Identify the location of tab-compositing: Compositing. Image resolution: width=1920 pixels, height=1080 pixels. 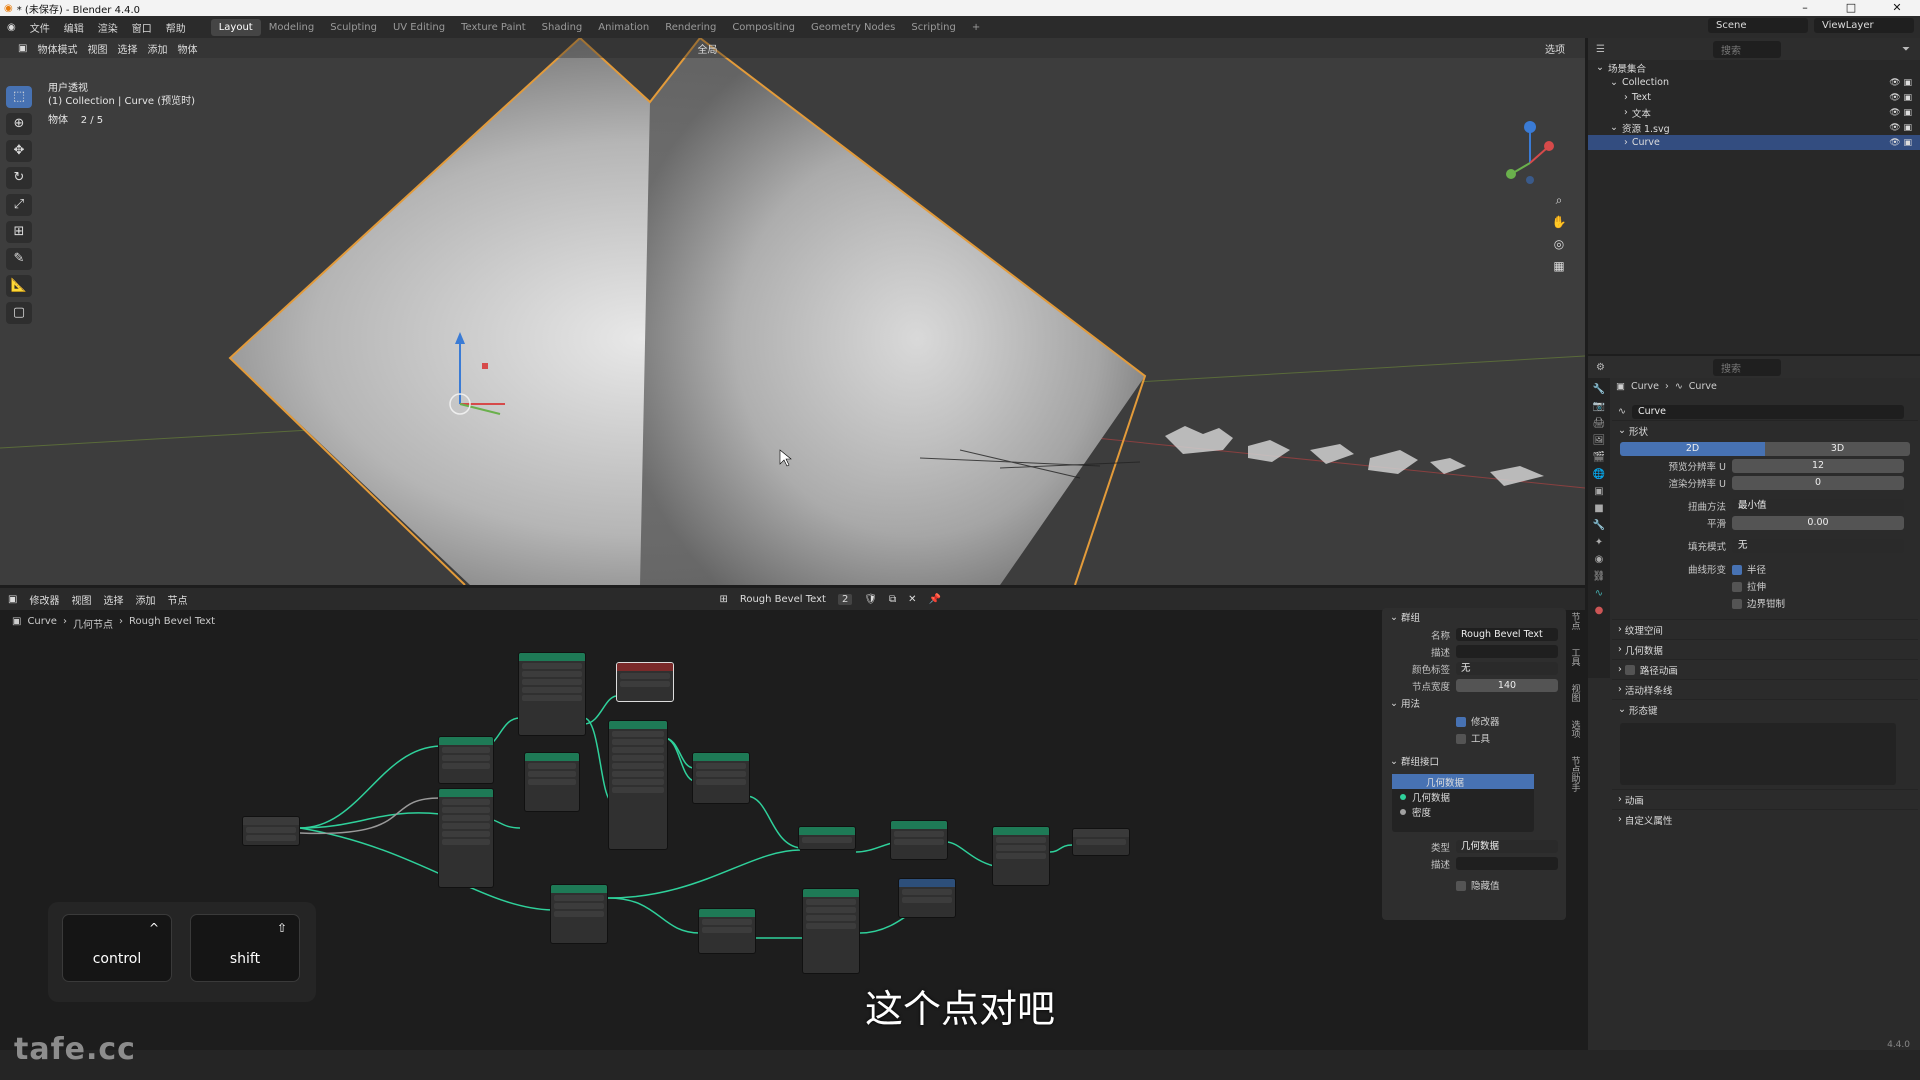
(763, 27).